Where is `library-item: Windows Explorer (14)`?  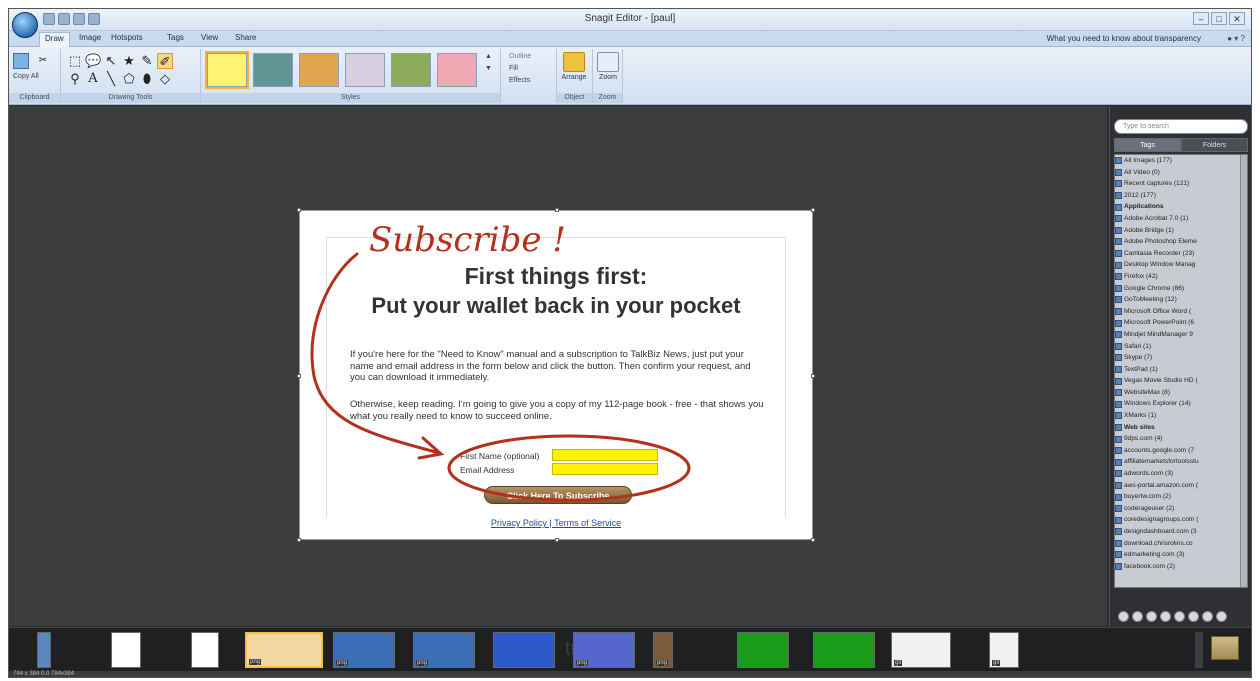 library-item: Windows Explorer (14) is located at coordinates (1181, 404).